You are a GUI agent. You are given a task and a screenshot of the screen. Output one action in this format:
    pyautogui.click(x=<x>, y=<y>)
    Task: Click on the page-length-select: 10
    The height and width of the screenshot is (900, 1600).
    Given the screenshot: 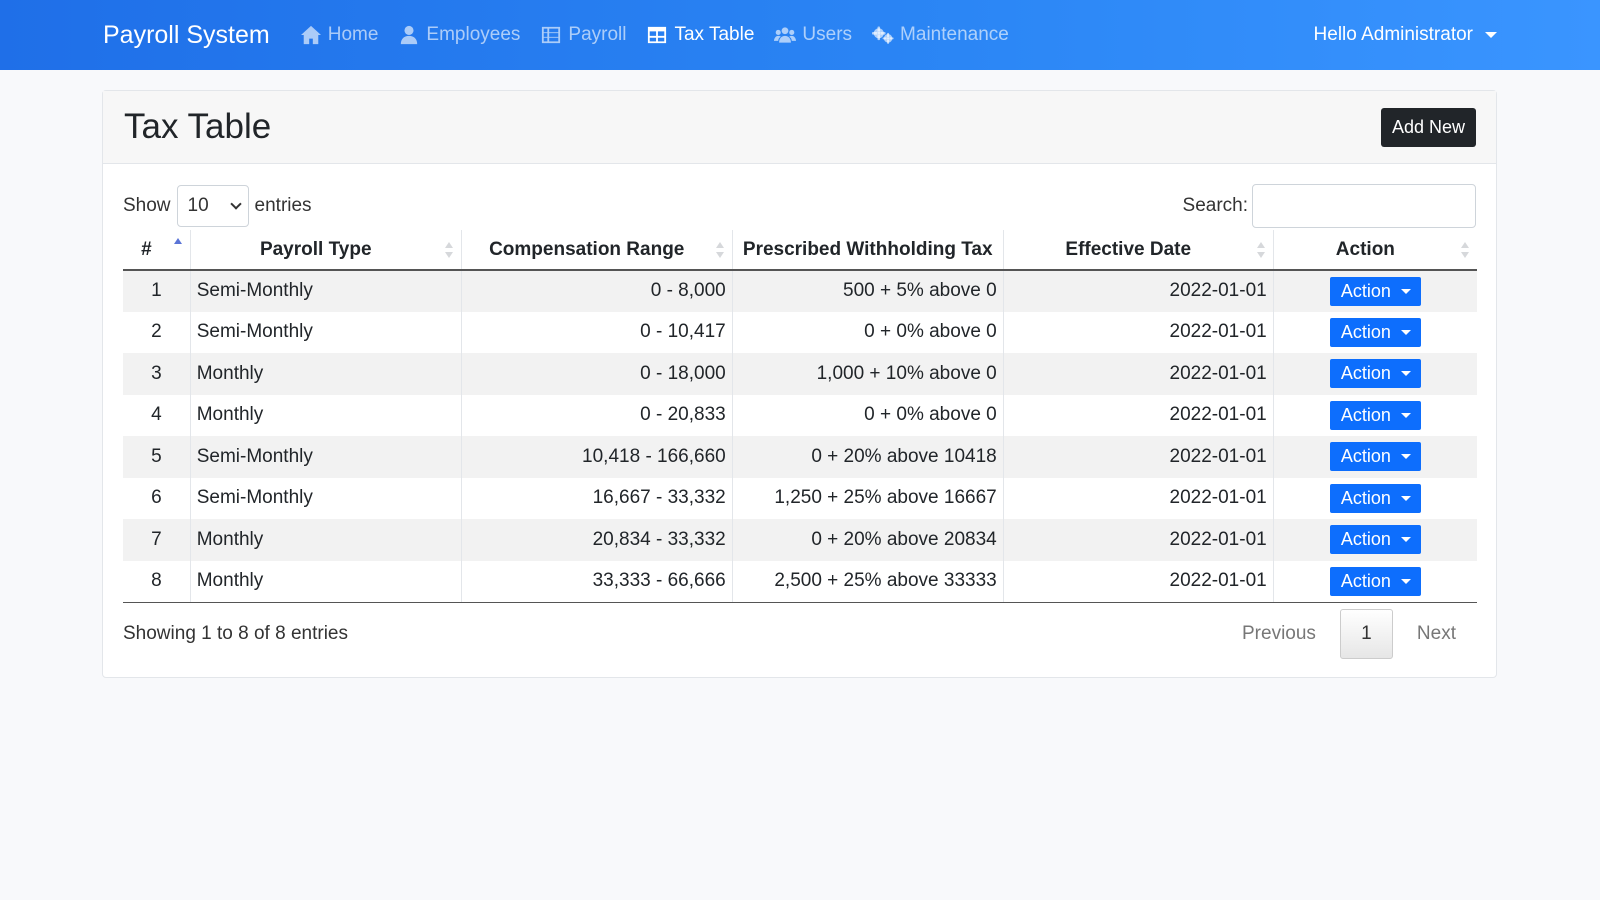 What is the action you would take?
    pyautogui.click(x=212, y=206)
    